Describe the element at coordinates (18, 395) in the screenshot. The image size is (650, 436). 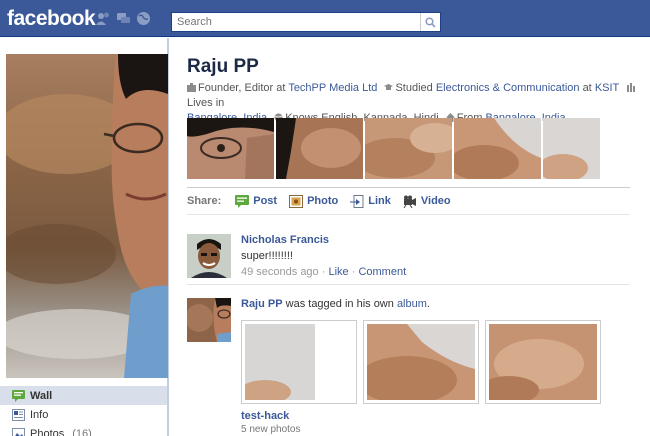
I see `wall-icon` at that location.